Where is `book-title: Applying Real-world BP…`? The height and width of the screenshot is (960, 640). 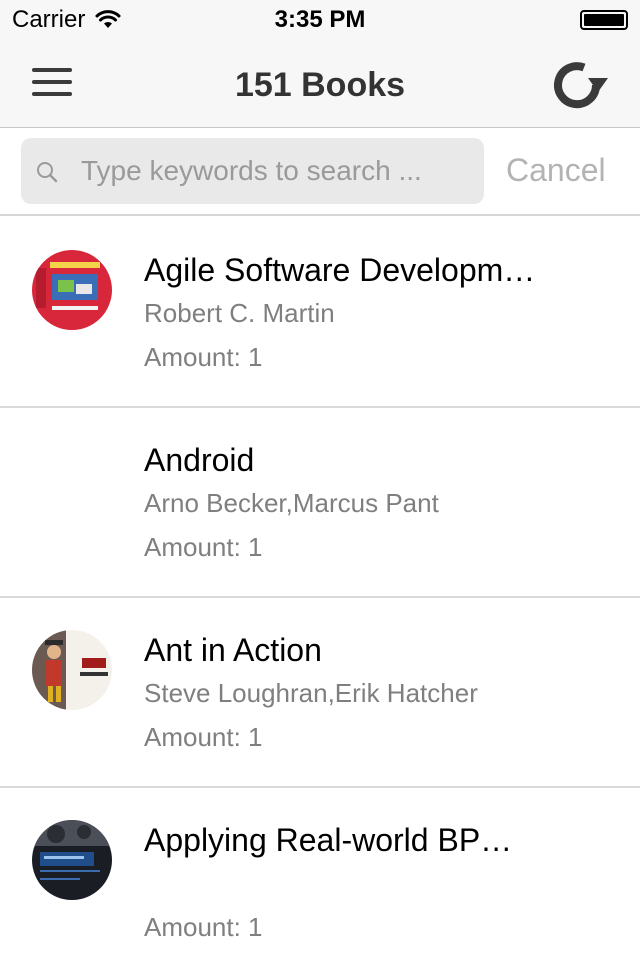
book-title: Applying Real-world BP… is located at coordinates (328, 840).